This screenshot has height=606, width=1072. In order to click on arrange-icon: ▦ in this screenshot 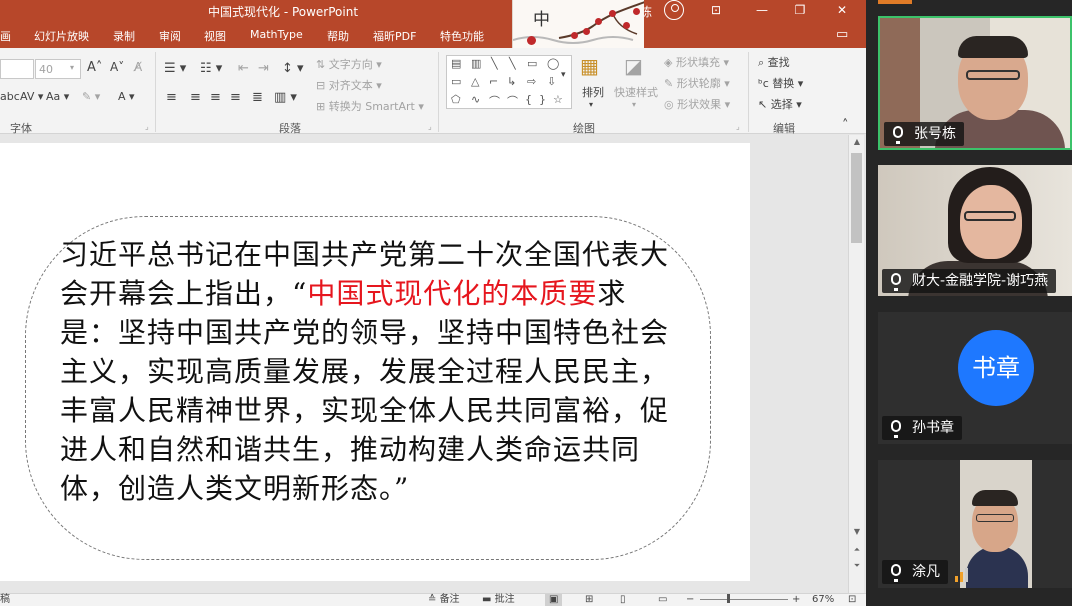, I will do `click(589, 66)`.